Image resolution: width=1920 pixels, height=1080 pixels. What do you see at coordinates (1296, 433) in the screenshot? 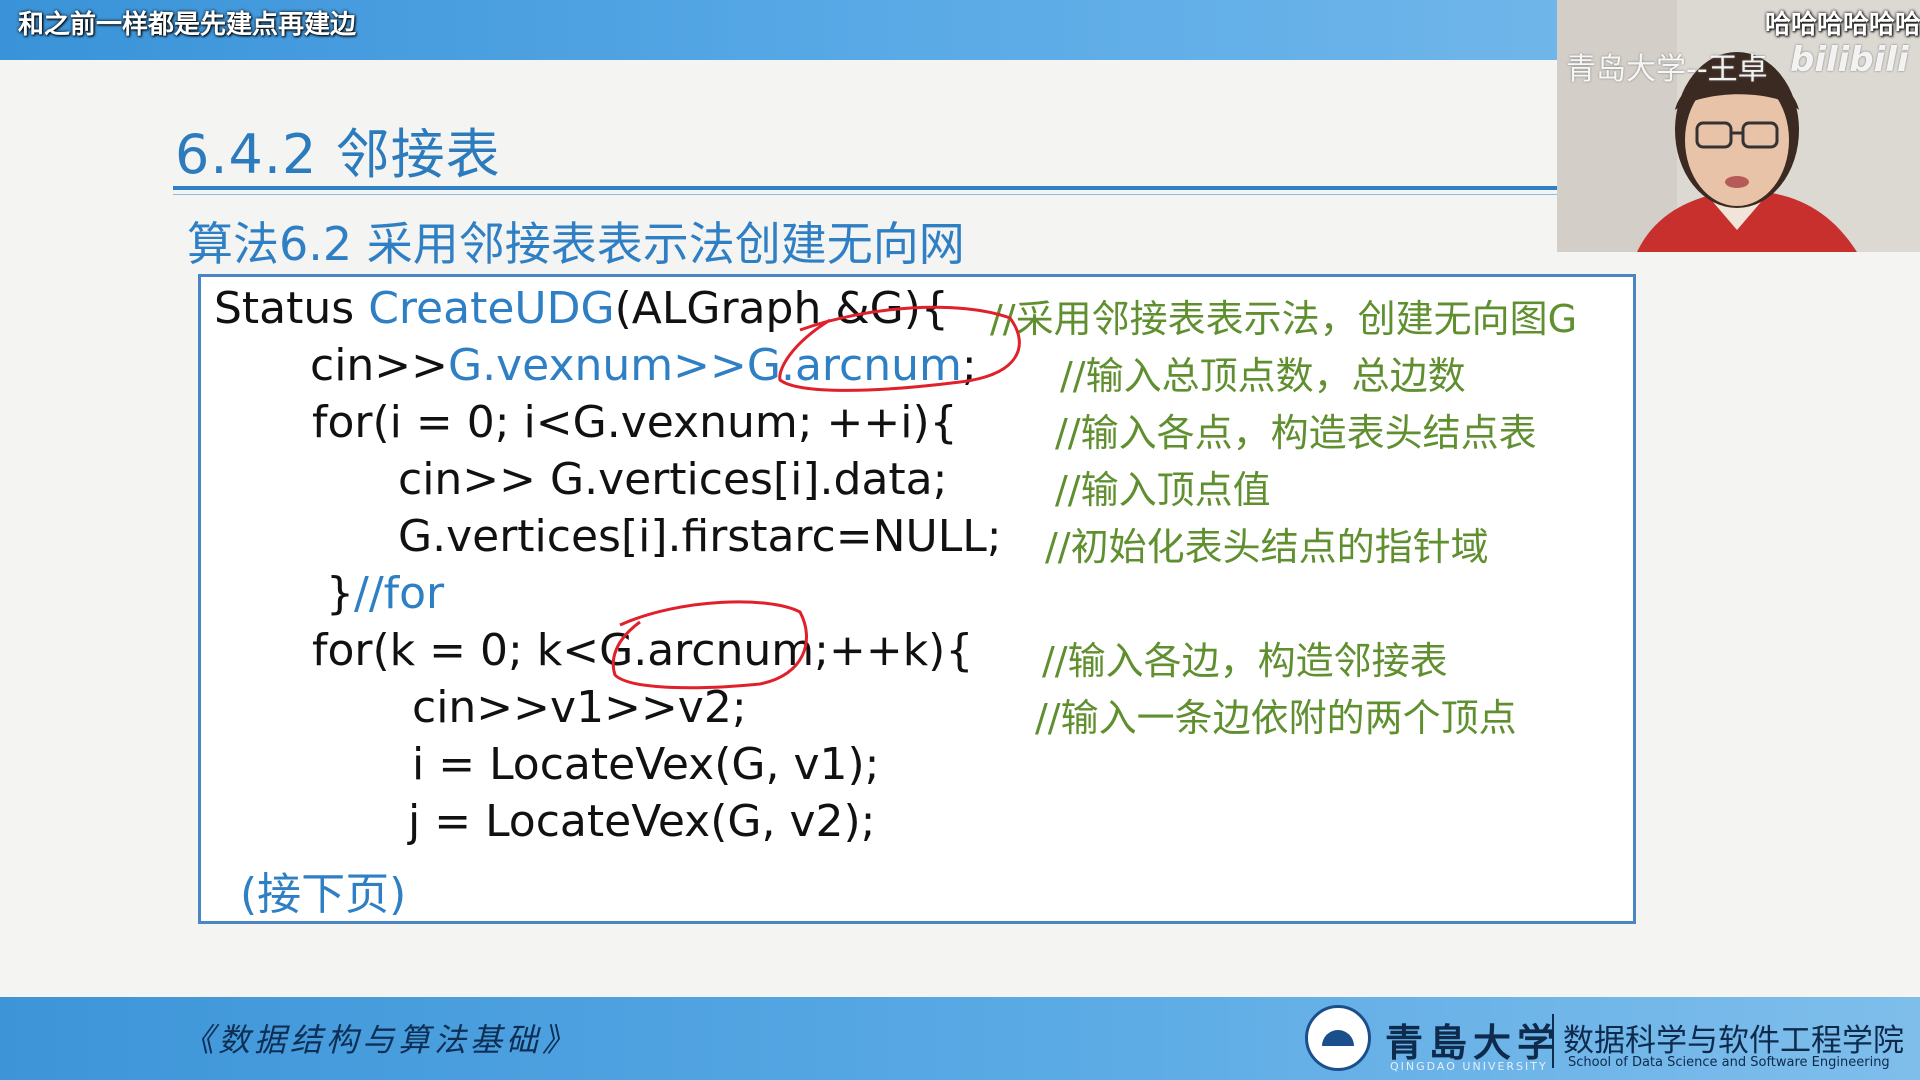
I see `code-comment: //输入各点，构造表头结点表` at bounding box center [1296, 433].